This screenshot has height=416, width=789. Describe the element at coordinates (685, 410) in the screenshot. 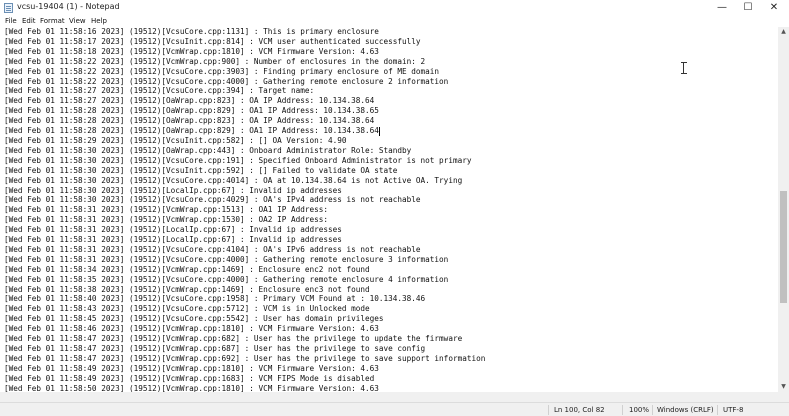

I see `line-ending: Windows (CRLF)` at that location.